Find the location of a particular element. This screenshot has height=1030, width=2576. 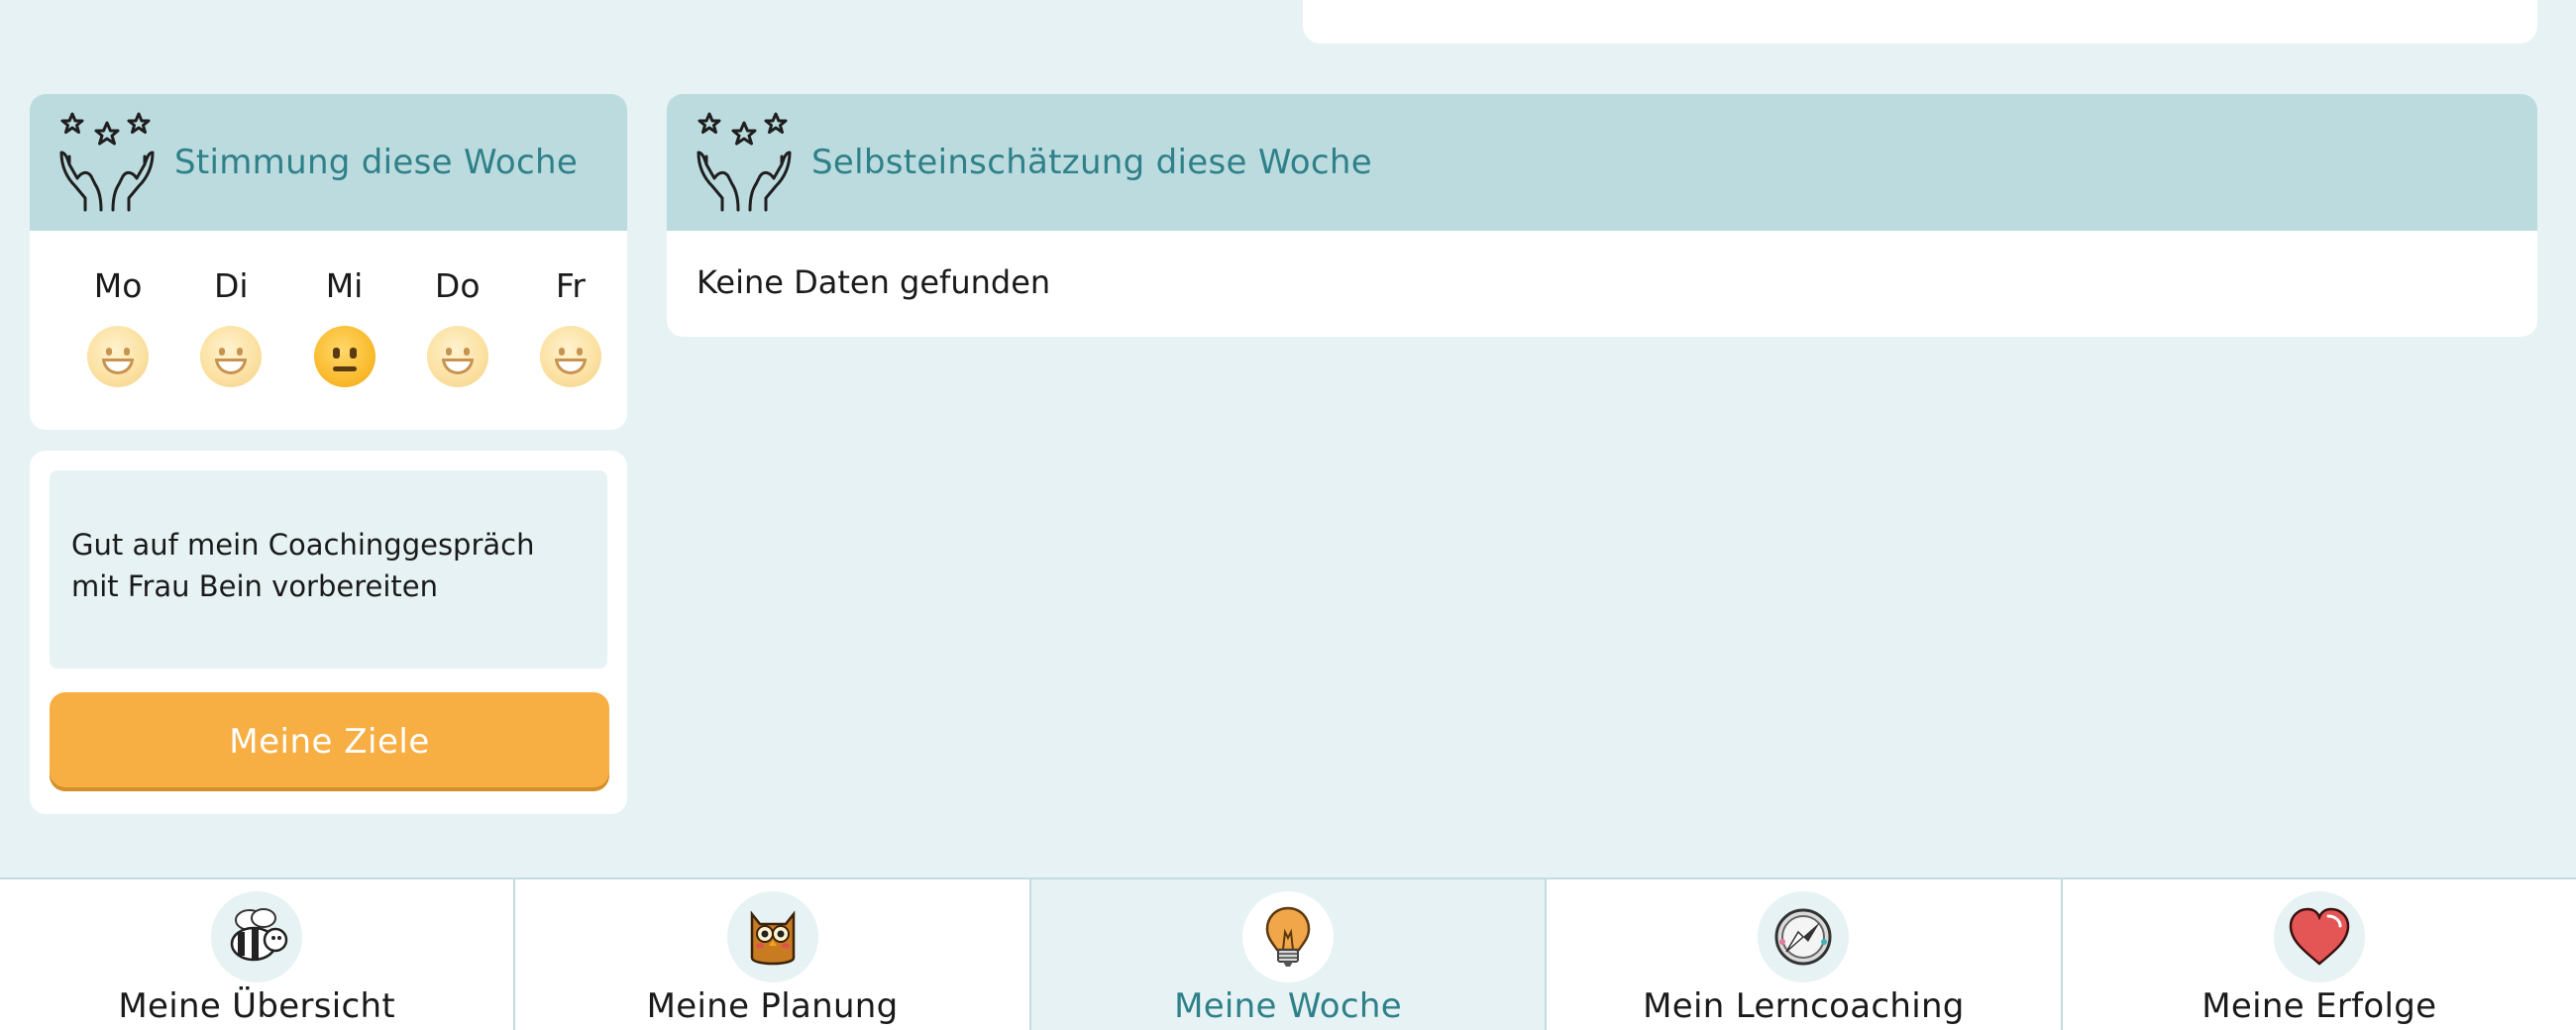

day-label: Di is located at coordinates (231, 285).